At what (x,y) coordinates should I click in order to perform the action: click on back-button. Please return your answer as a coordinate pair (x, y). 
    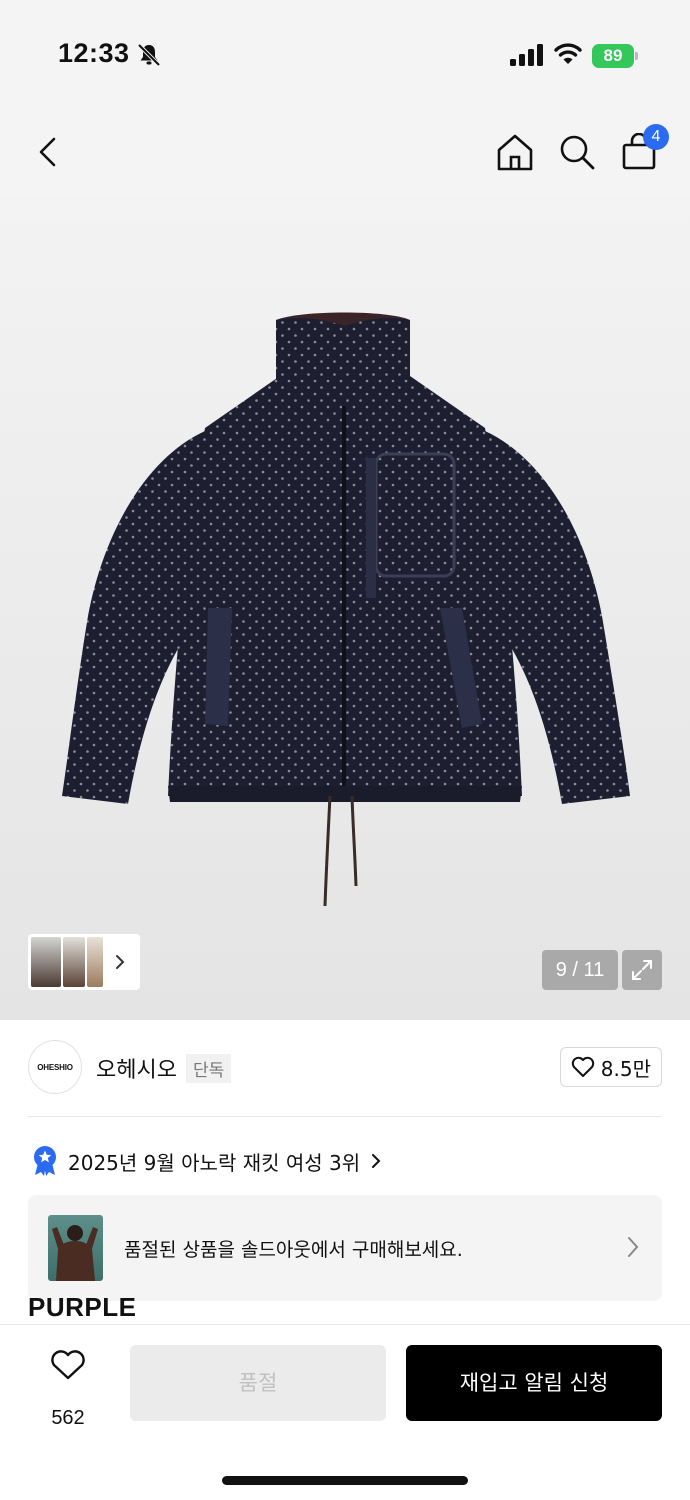
    Looking at the image, I should click on (48, 152).